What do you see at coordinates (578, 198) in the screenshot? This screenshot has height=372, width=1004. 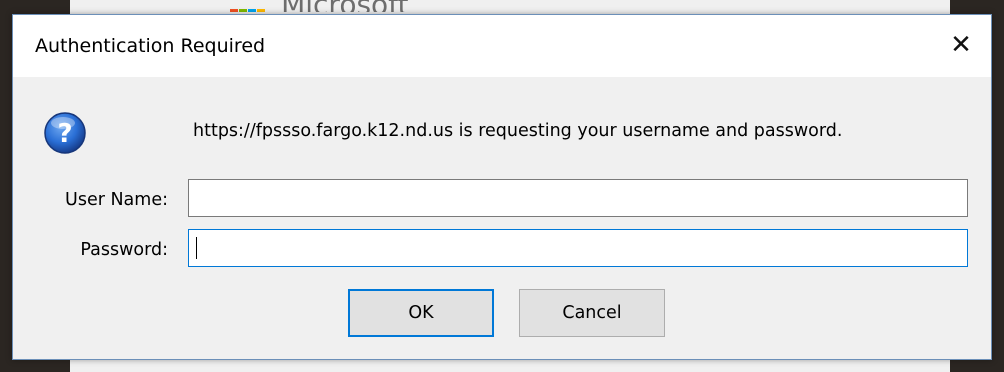 I see `username-input` at bounding box center [578, 198].